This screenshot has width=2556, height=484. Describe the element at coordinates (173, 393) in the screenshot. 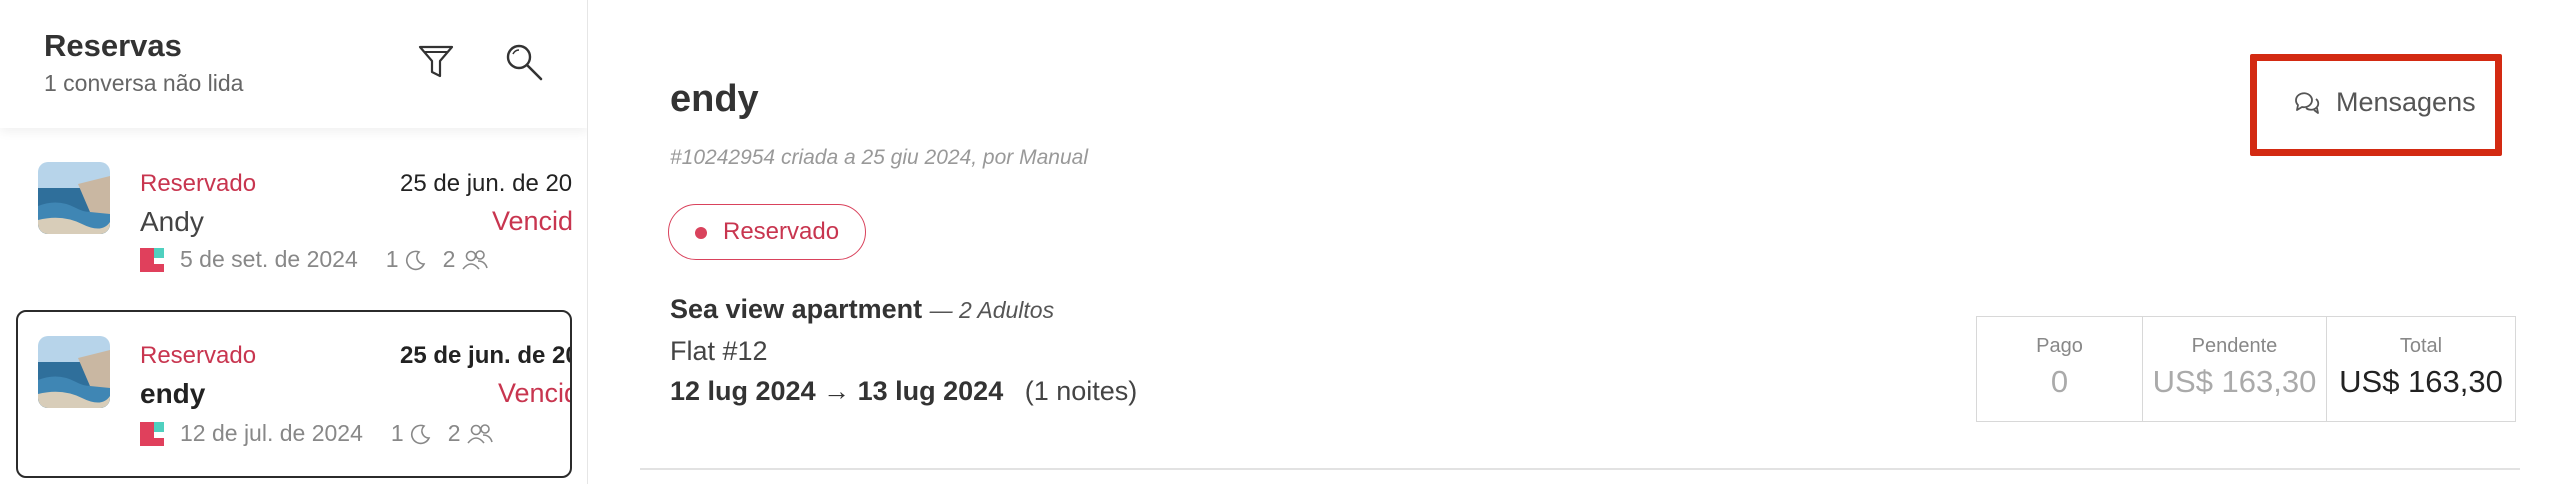

I see `guest-name: endy` at that location.